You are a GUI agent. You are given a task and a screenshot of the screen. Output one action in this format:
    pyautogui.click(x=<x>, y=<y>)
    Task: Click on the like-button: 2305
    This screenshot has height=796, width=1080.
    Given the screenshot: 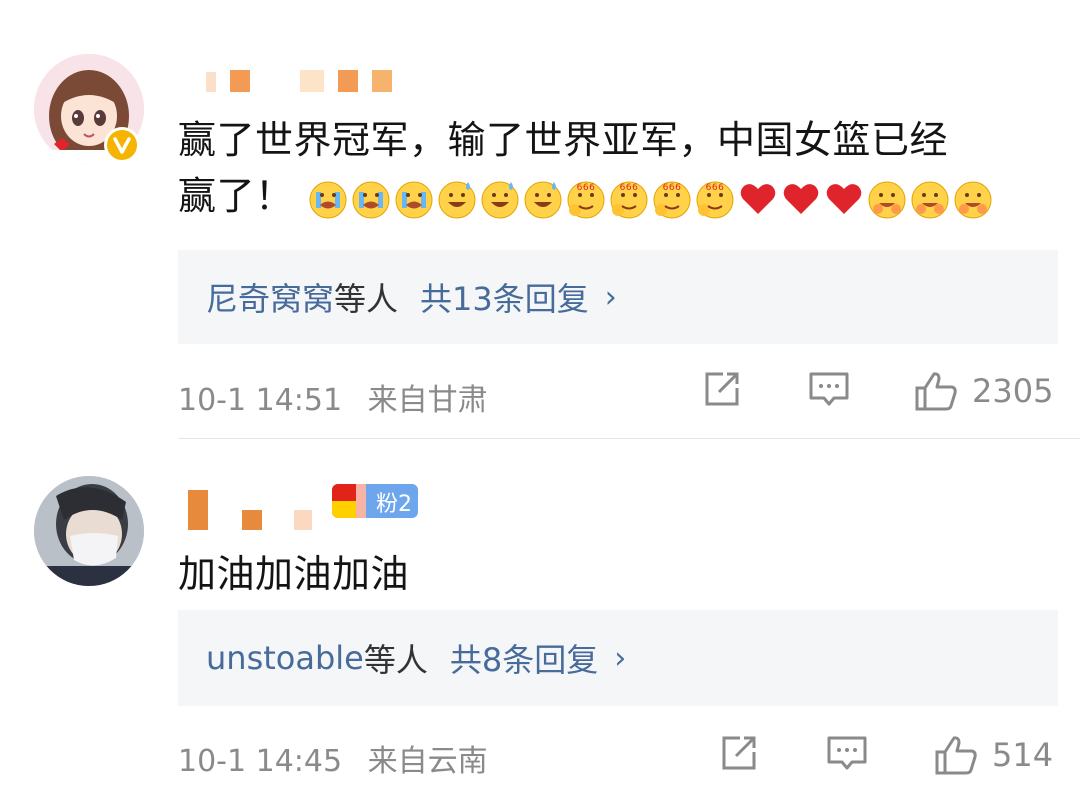 What is the action you would take?
    pyautogui.click(x=983, y=391)
    